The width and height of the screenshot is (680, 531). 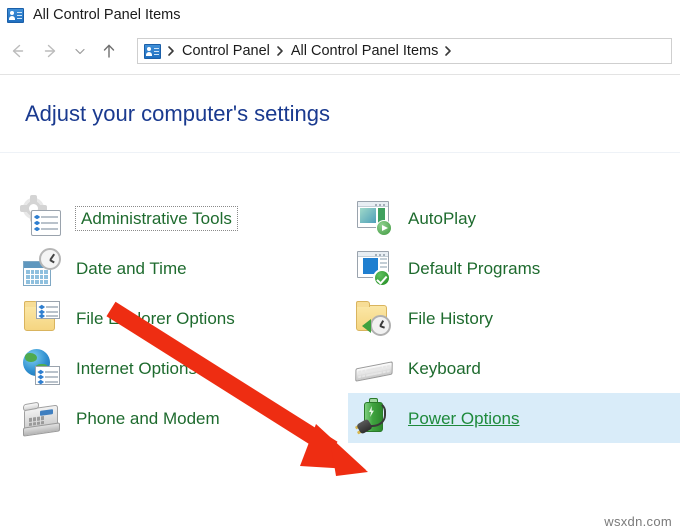 I want to click on phone-and-modem-icon, so click(x=43, y=418).